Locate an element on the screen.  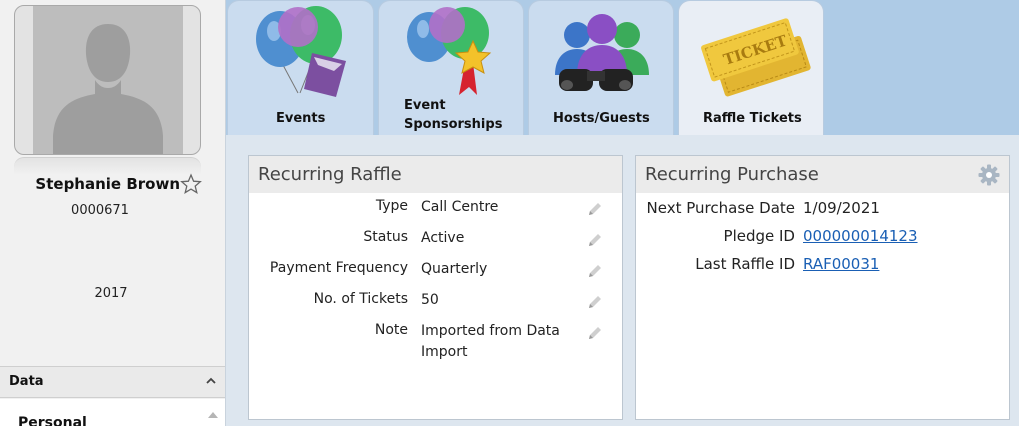
field-label-type: Type is located at coordinates (391, 206).